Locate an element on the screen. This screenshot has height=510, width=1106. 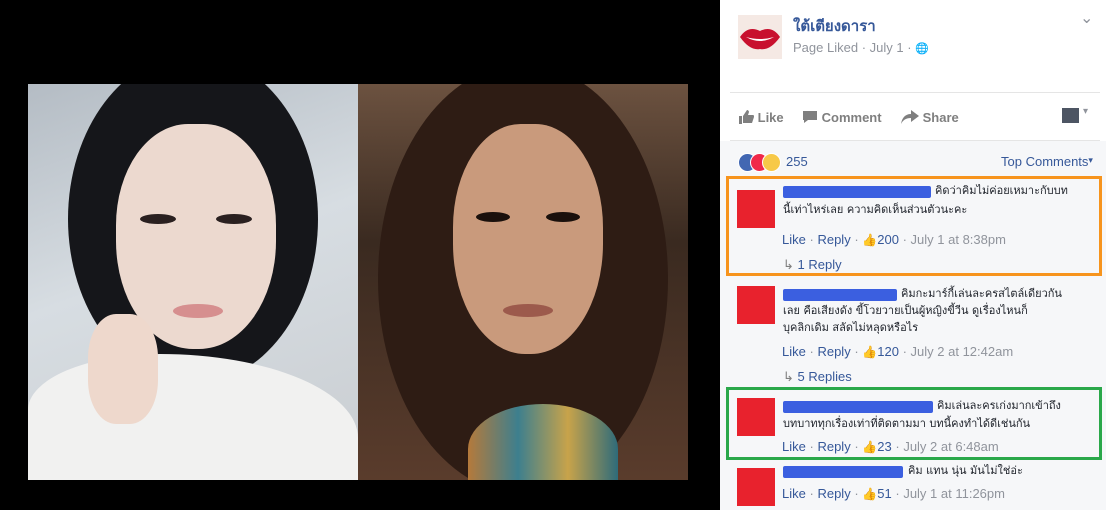
share-action-button: Share is located at coordinates (930, 117).